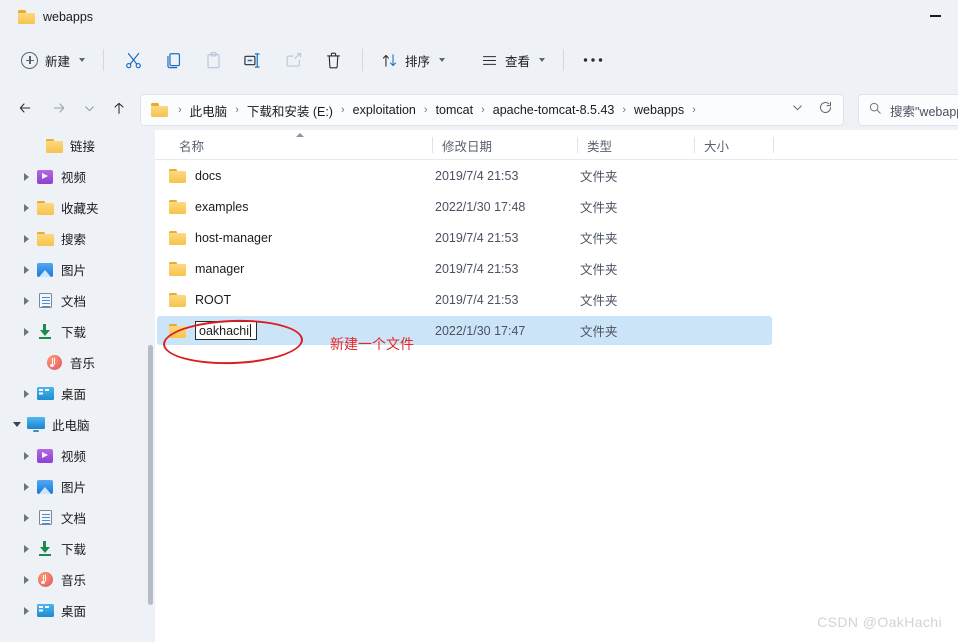 This screenshot has width=958, height=642. I want to click on chevron-right-icon, so click(26, 300).